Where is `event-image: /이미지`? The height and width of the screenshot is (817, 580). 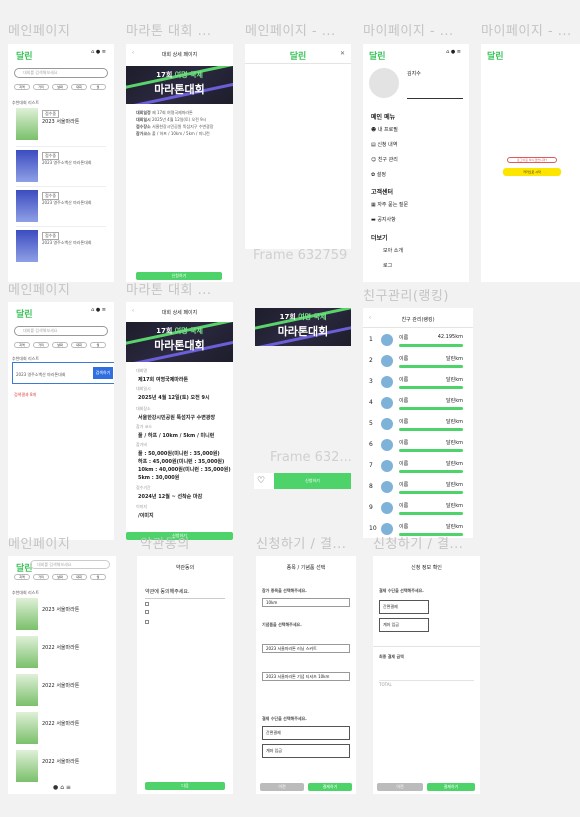 event-image: /이미지 is located at coordinates (146, 516).